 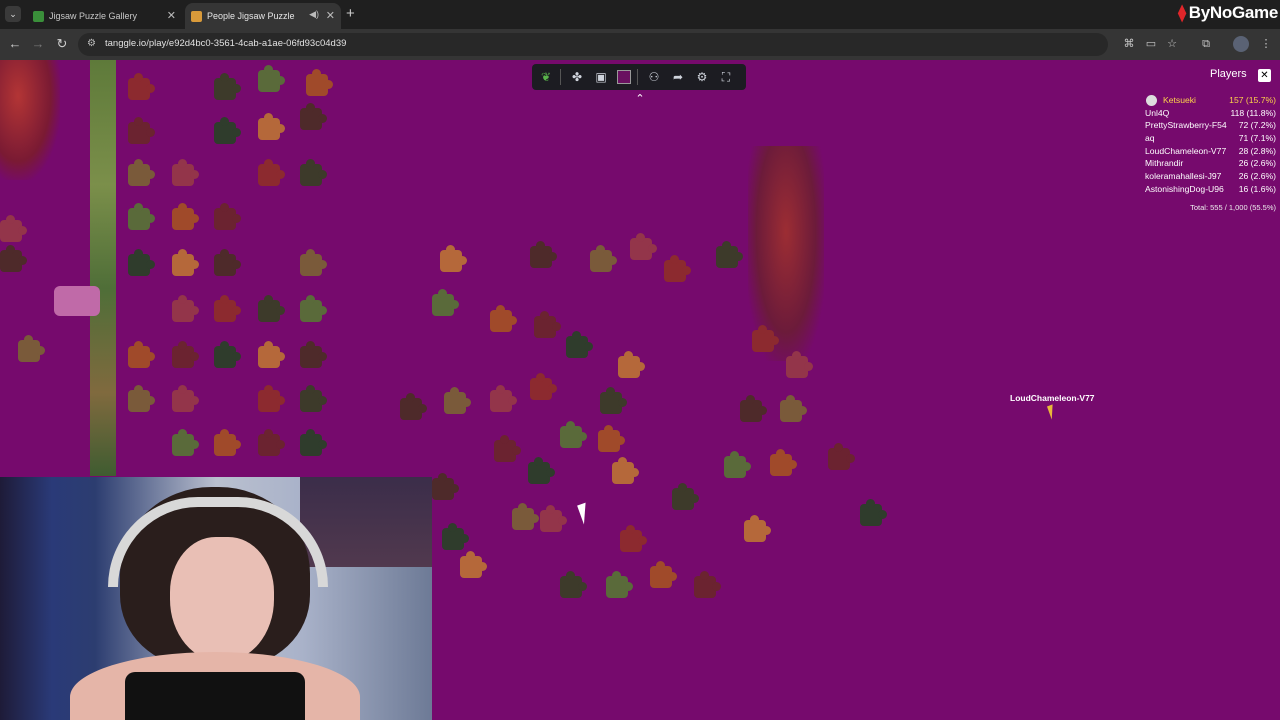 What do you see at coordinates (1172, 44) in the screenshot?
I see `bookmark-star-icon: ☆` at bounding box center [1172, 44].